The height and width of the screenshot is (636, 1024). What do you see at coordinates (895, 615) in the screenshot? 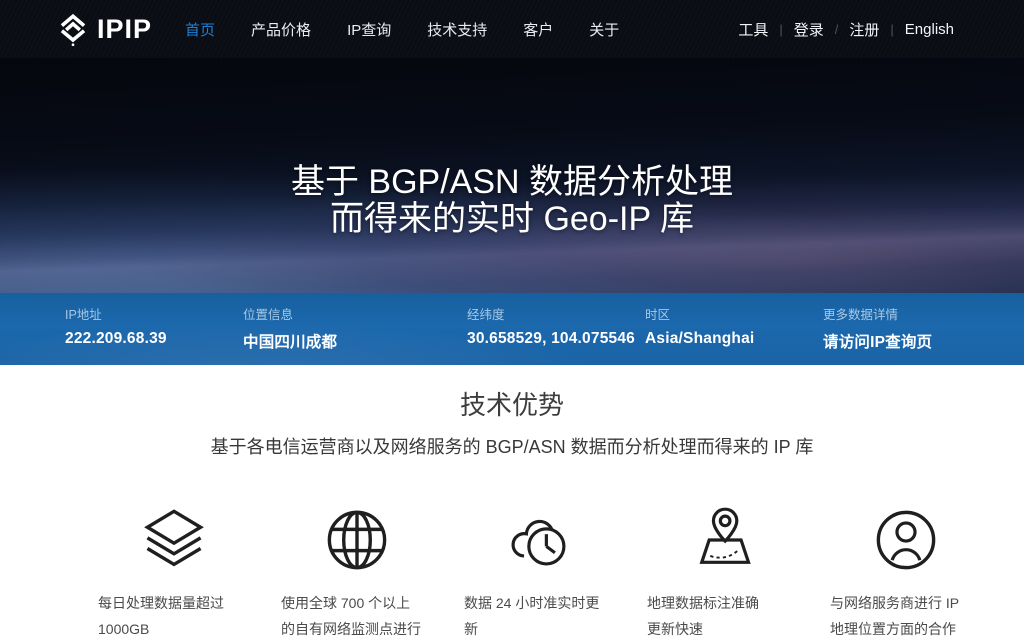
I see `feature-text: 与网络服务商进行 IP 地理位置方面的合作` at bounding box center [895, 615].